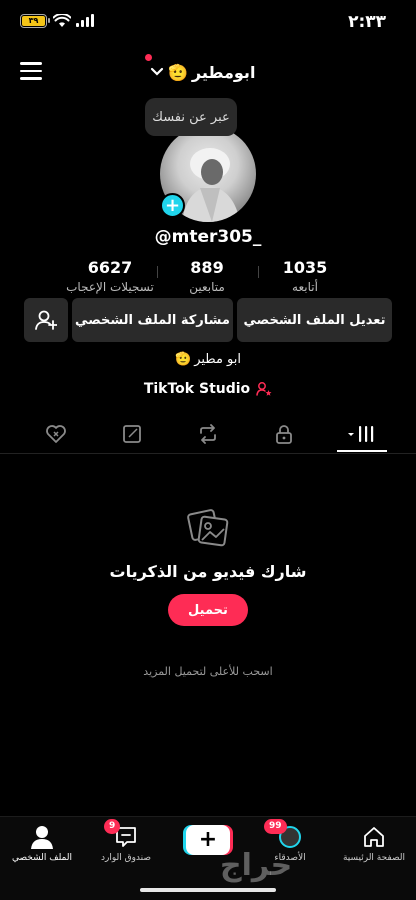 Image resolution: width=416 pixels, height=900 pixels. I want to click on nav-home-label: الصفحة الرئيسية, so click(374, 858).